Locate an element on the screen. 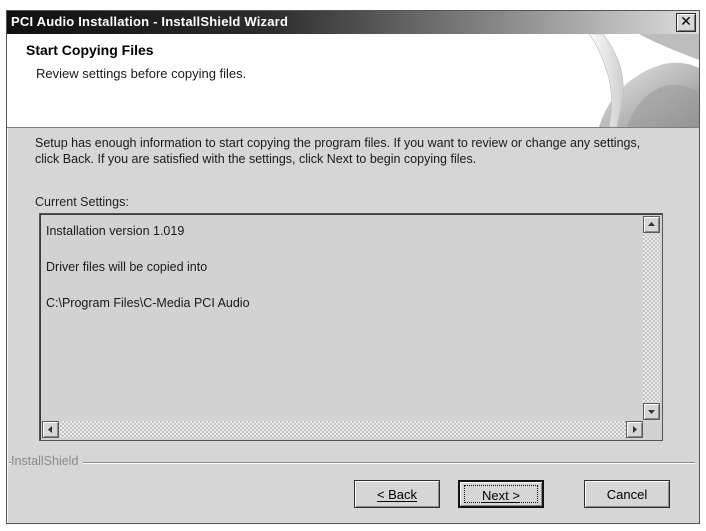  horizontal-scrollbar is located at coordinates (342, 429).